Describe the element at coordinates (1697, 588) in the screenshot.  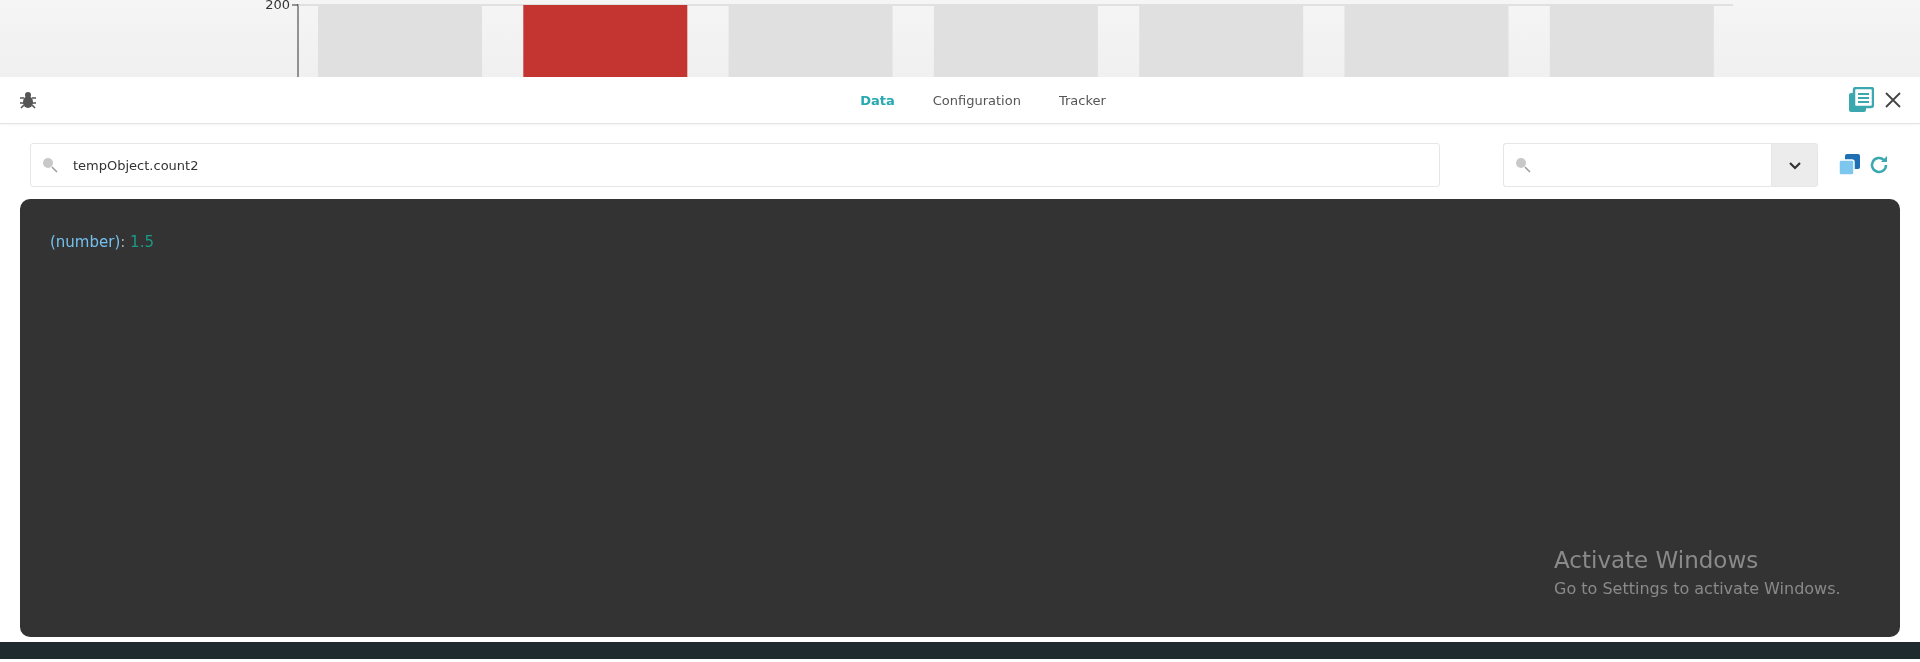
I see `notice-text: Go to Settings to activate Windows.` at that location.